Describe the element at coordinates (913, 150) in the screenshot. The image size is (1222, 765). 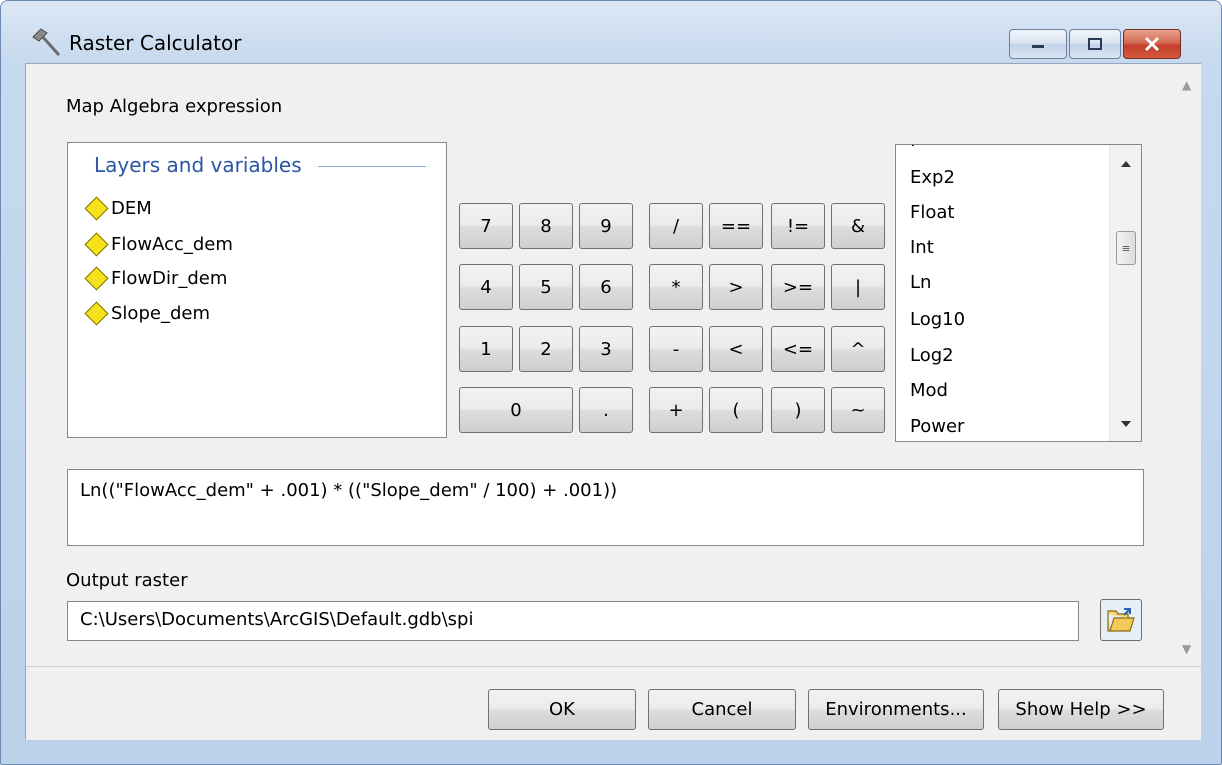
I see `function-item-partial: ·` at that location.